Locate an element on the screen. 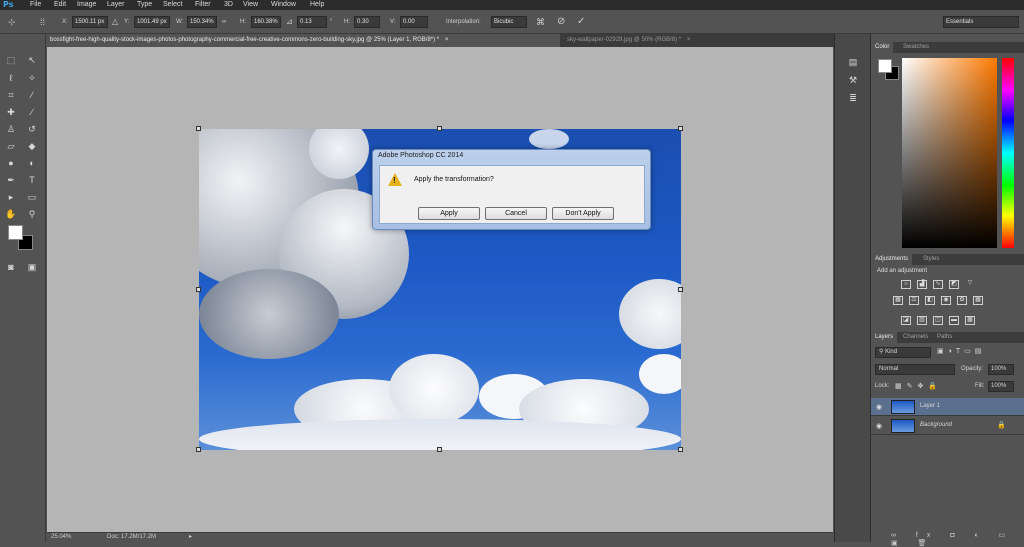 This screenshot has width=1024, height=547. brush-tool-icon: ∕ is located at coordinates (32, 112).